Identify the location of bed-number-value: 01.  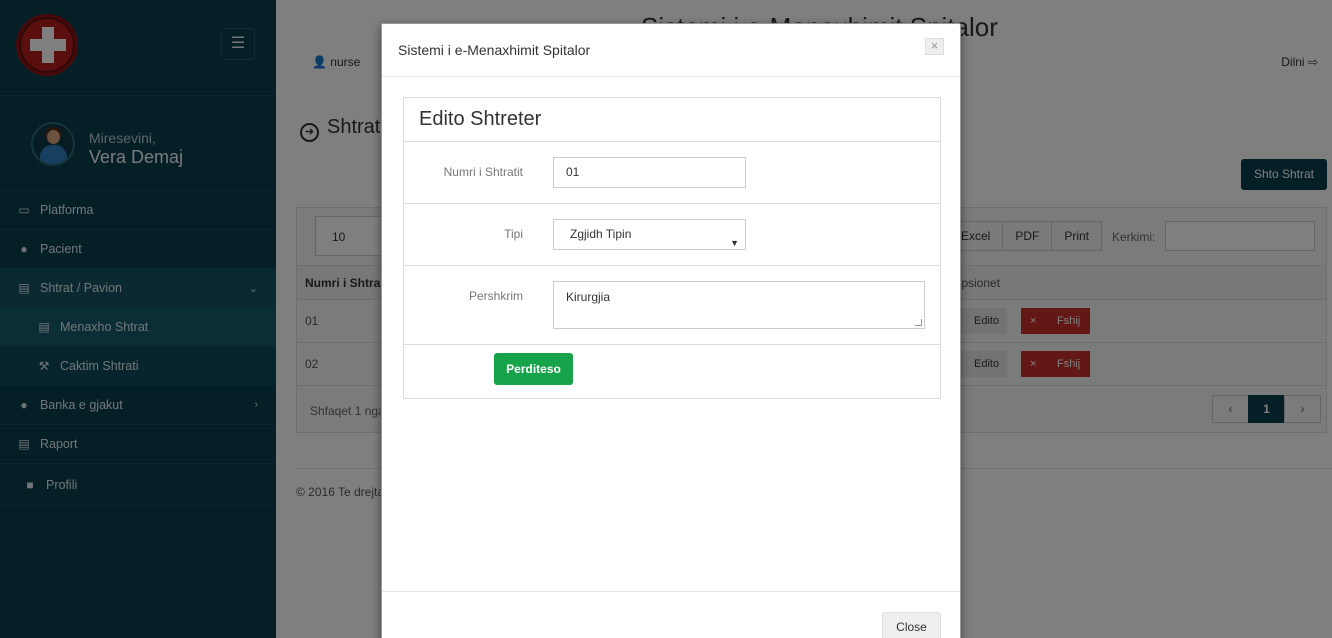
(573, 172).